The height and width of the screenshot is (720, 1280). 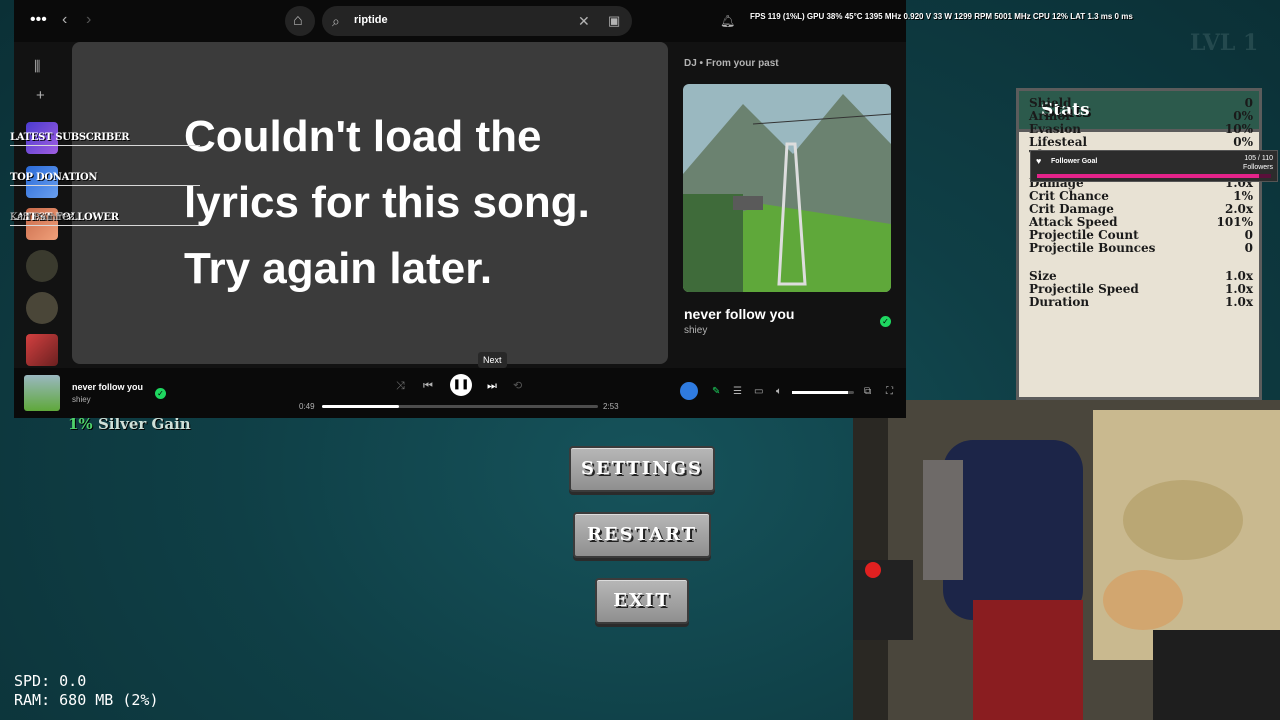 I want to click on album-art-image, so click(x=787, y=188).